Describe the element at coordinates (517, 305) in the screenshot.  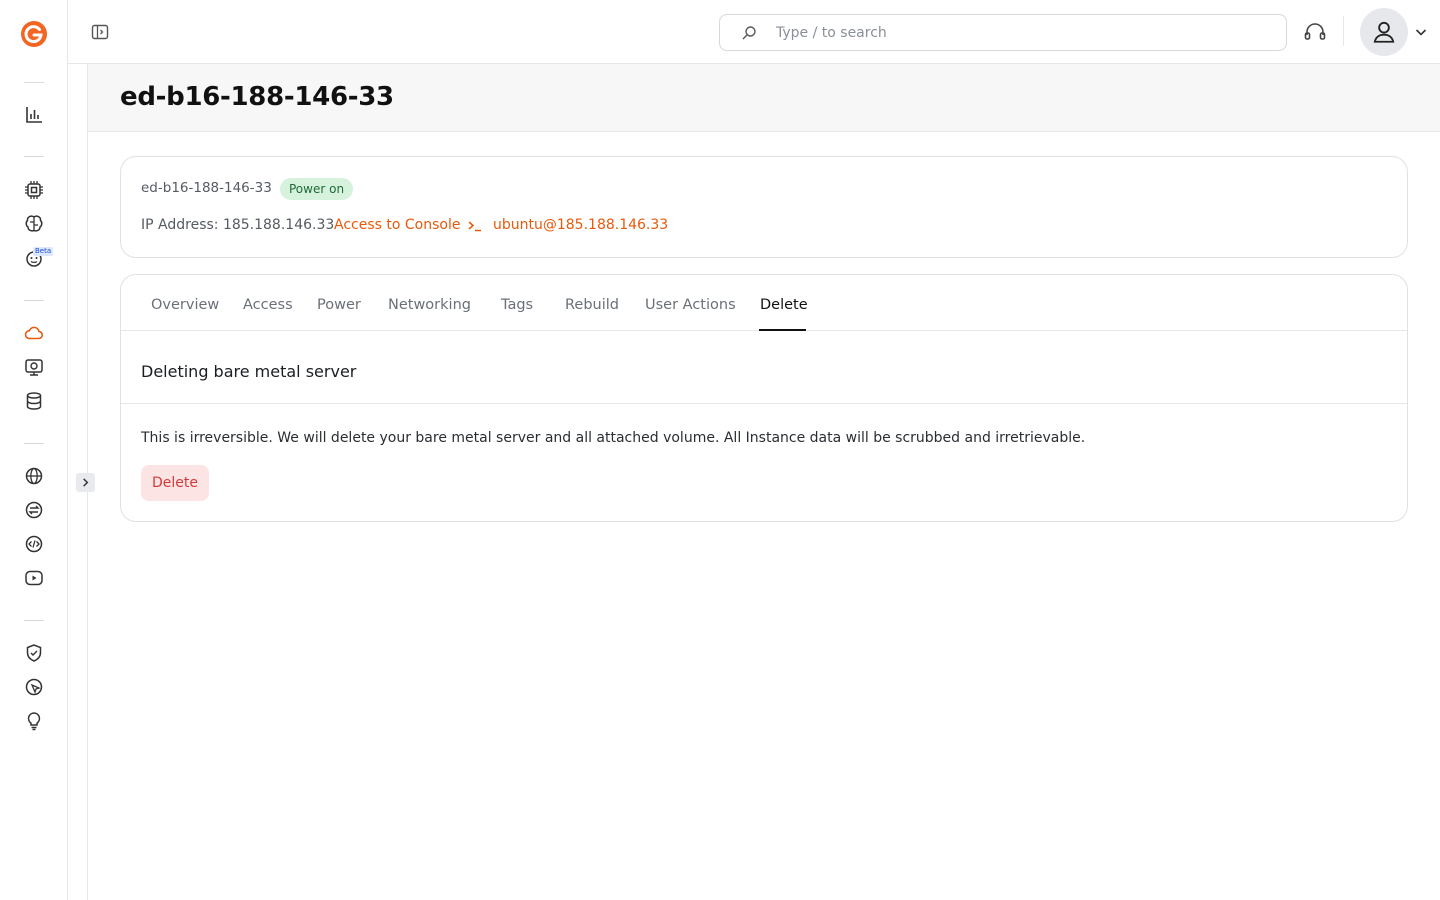
I see `tab-tags: Tags` at that location.